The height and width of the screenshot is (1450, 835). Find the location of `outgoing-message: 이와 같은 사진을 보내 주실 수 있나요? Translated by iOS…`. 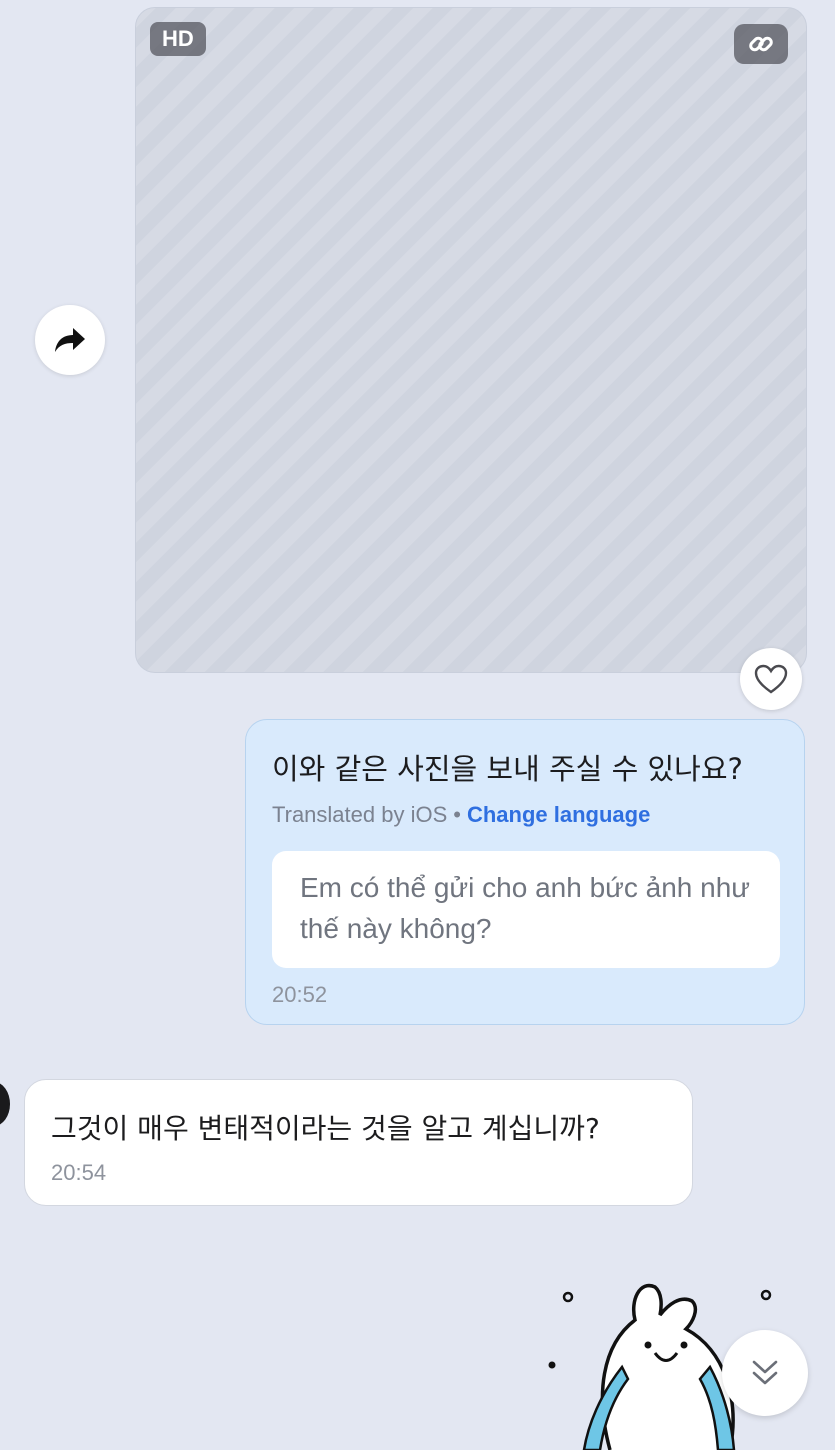

outgoing-message: 이와 같은 사진을 보내 주실 수 있나요? Translated by iOS… is located at coordinates (525, 872).